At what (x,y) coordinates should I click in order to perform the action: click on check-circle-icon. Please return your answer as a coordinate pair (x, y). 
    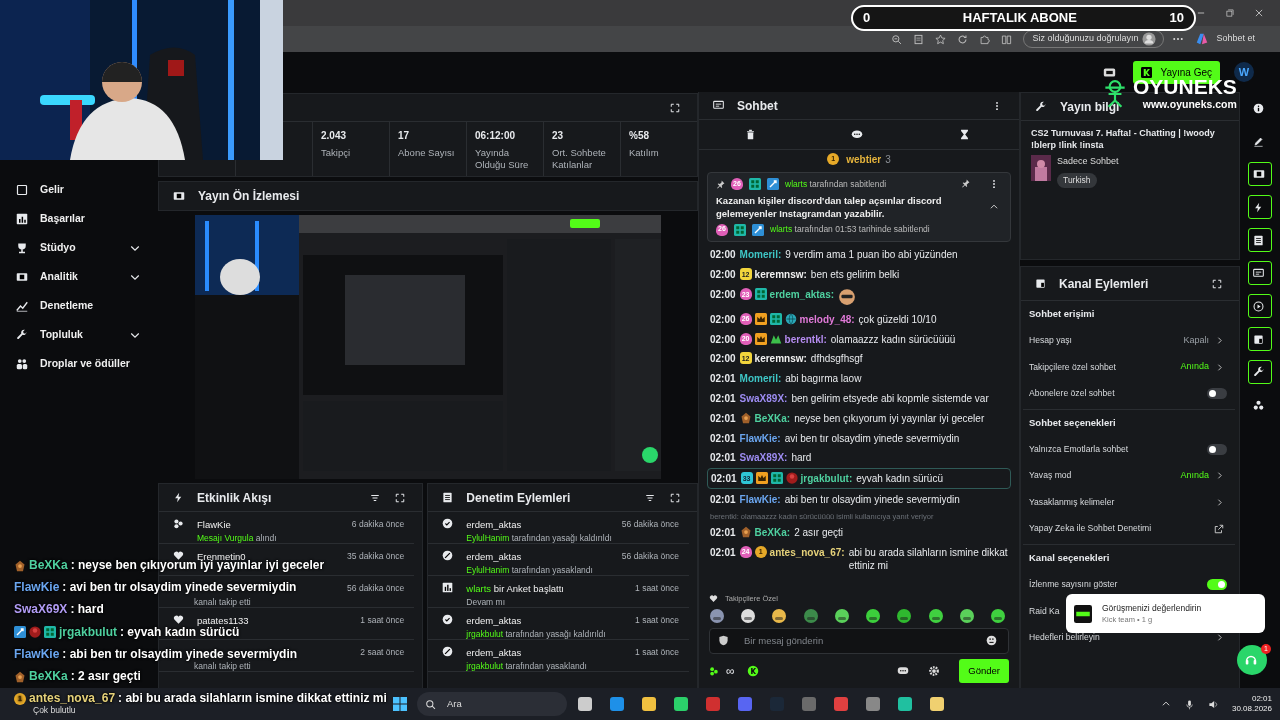
    Looking at the image, I should click on (448, 523).